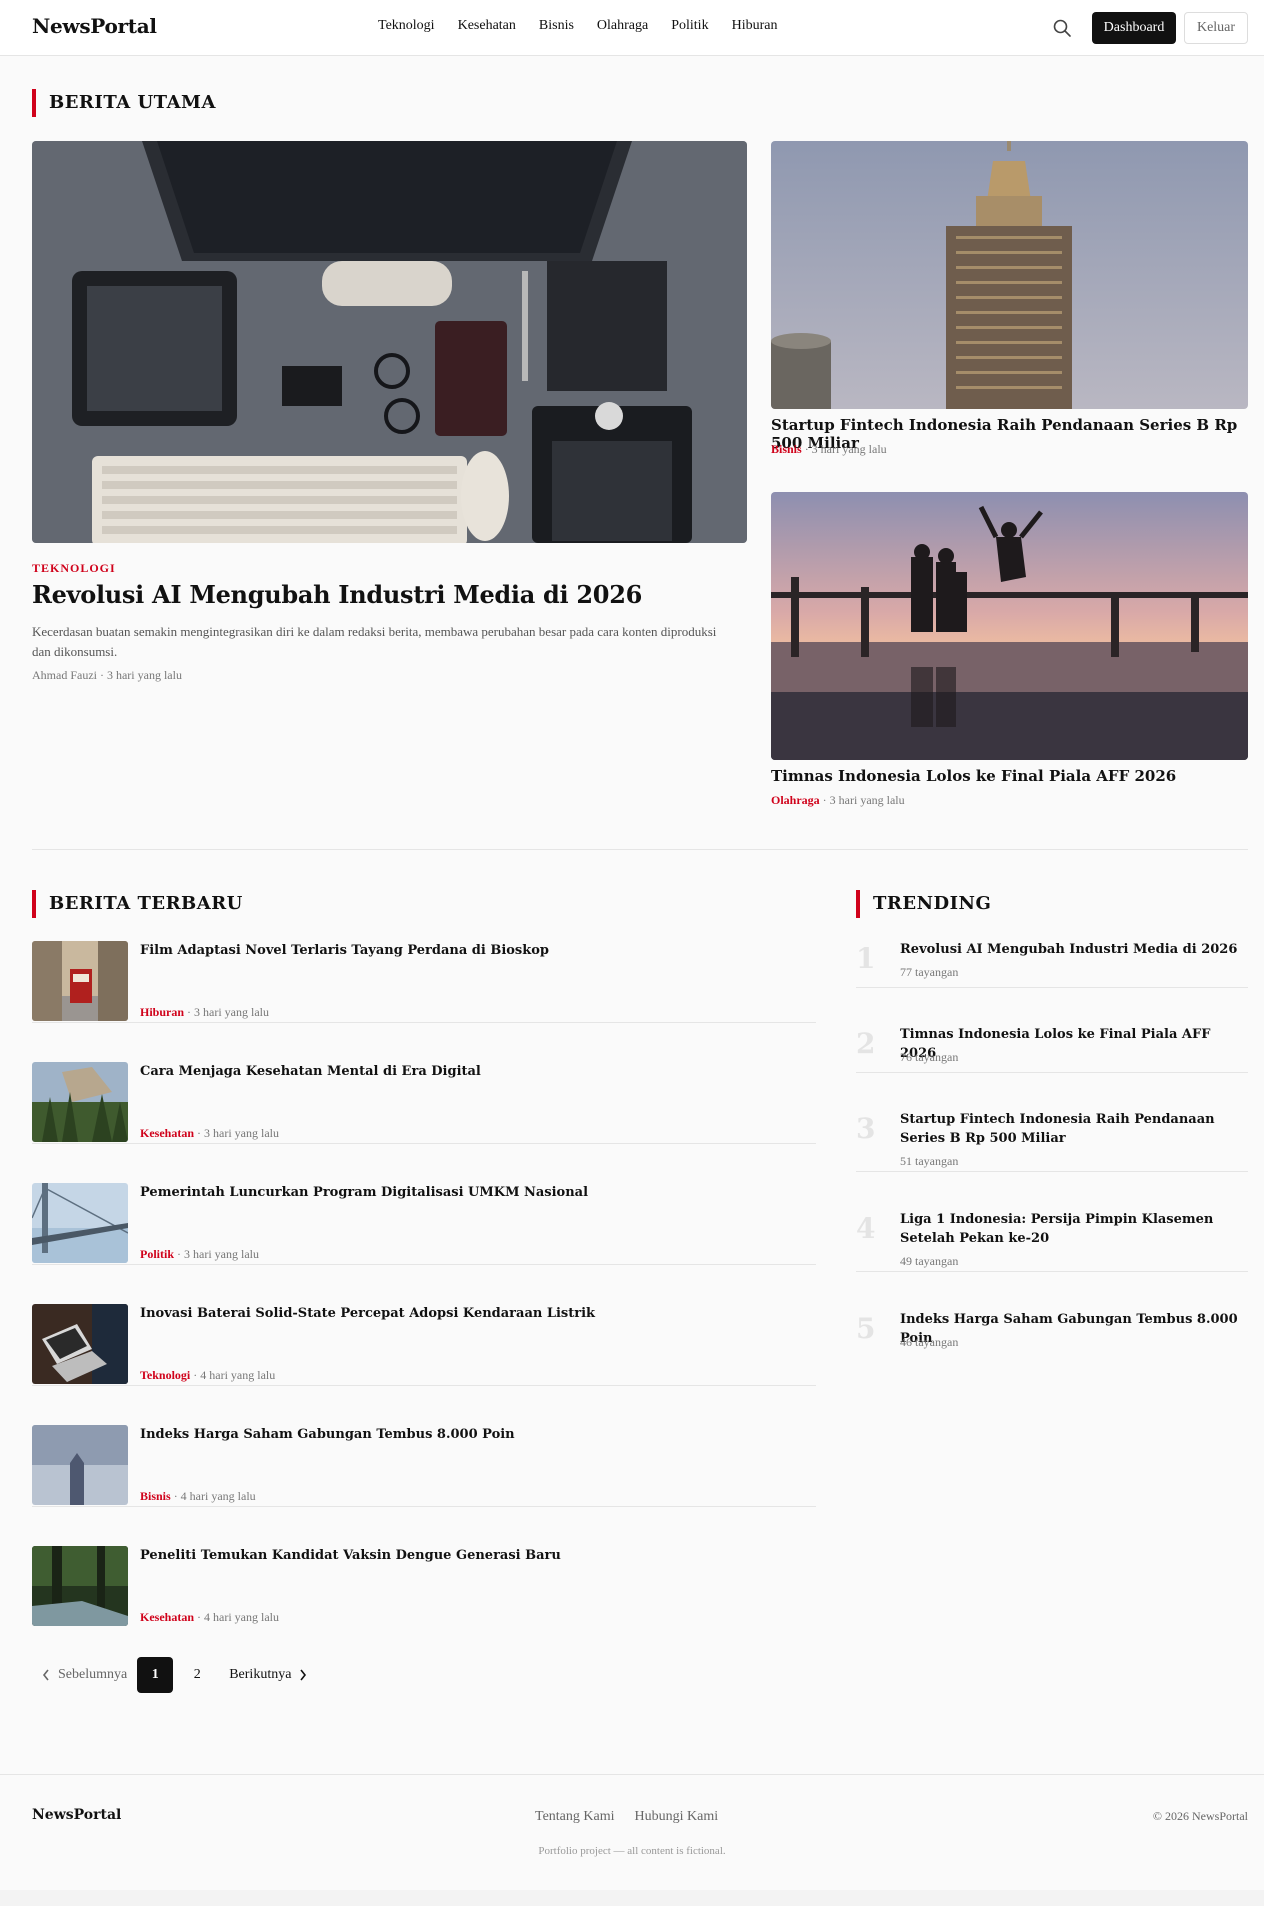 This screenshot has height=1906, width=1264. What do you see at coordinates (929, 972) in the screenshot?
I see `trending-views: 77 tayangan` at bounding box center [929, 972].